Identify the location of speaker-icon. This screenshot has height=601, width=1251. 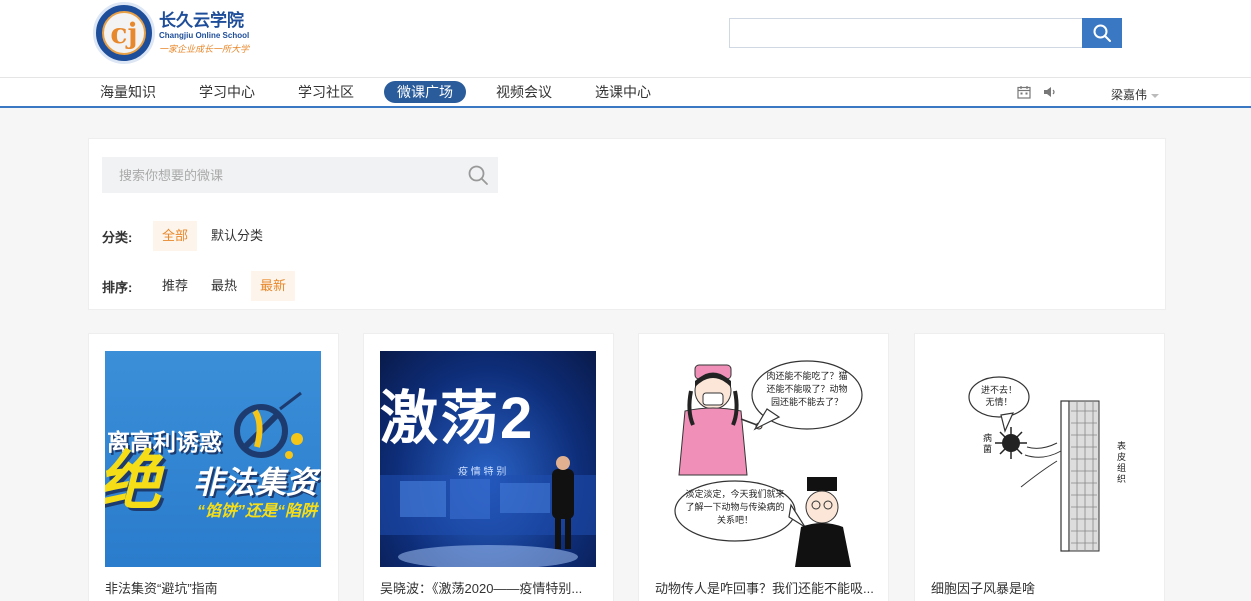
(1050, 92).